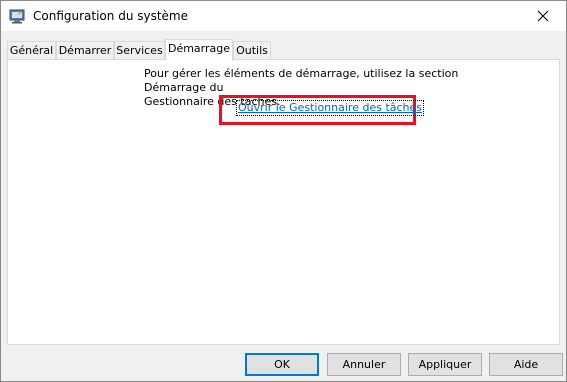 The width and height of the screenshot is (567, 382). What do you see at coordinates (283, 16) in the screenshot?
I see `title-bar: Configuration du système` at bounding box center [283, 16].